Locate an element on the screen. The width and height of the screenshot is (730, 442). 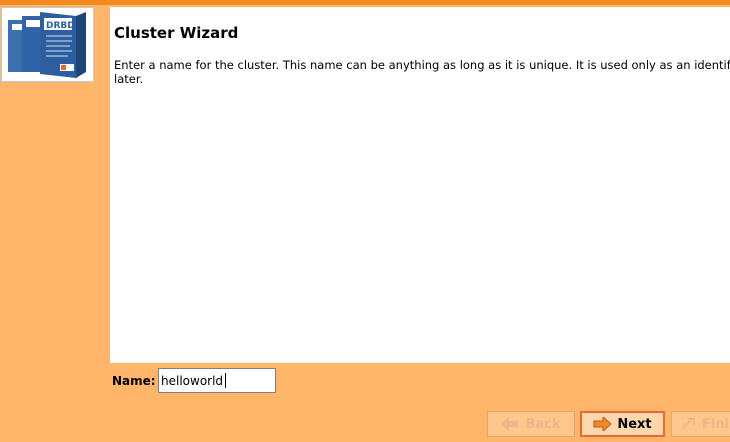
finish-button-label: Finish is located at coordinates (716, 424).